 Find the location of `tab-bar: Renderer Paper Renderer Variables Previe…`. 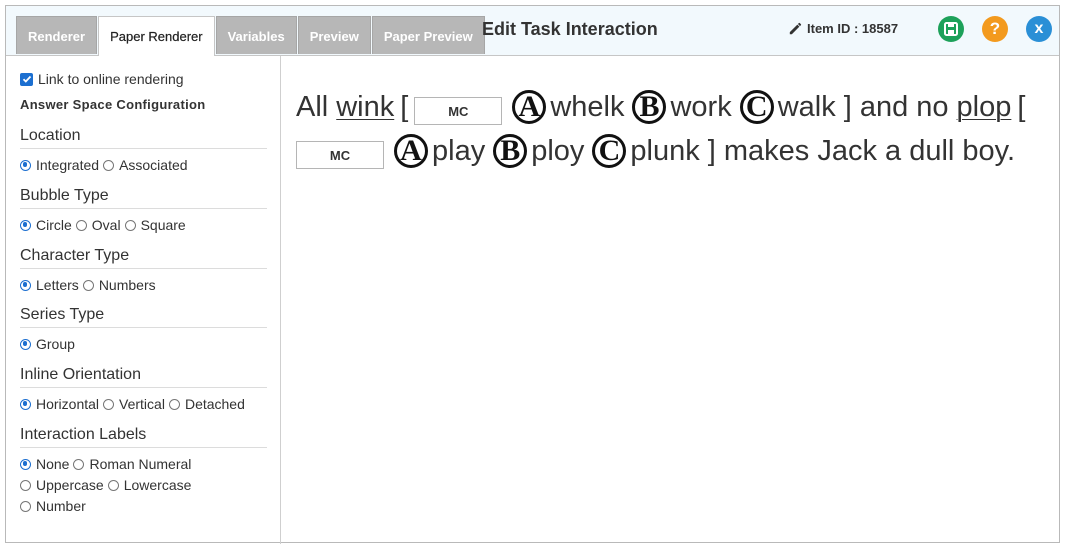

tab-bar: Renderer Paper Renderer Variables Previe… is located at coordinates (251, 36).